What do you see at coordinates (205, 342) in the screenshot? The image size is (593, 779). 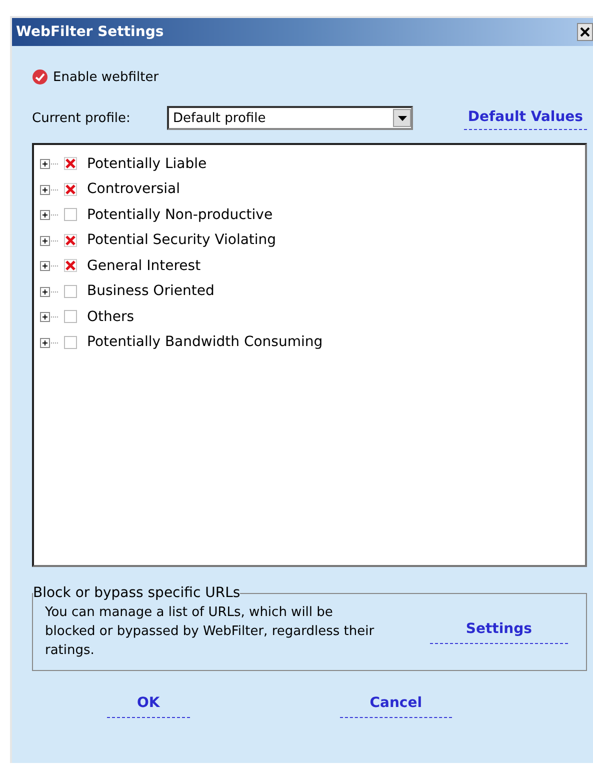 I see `category-label: Potentially Bandwidth Consuming` at bounding box center [205, 342].